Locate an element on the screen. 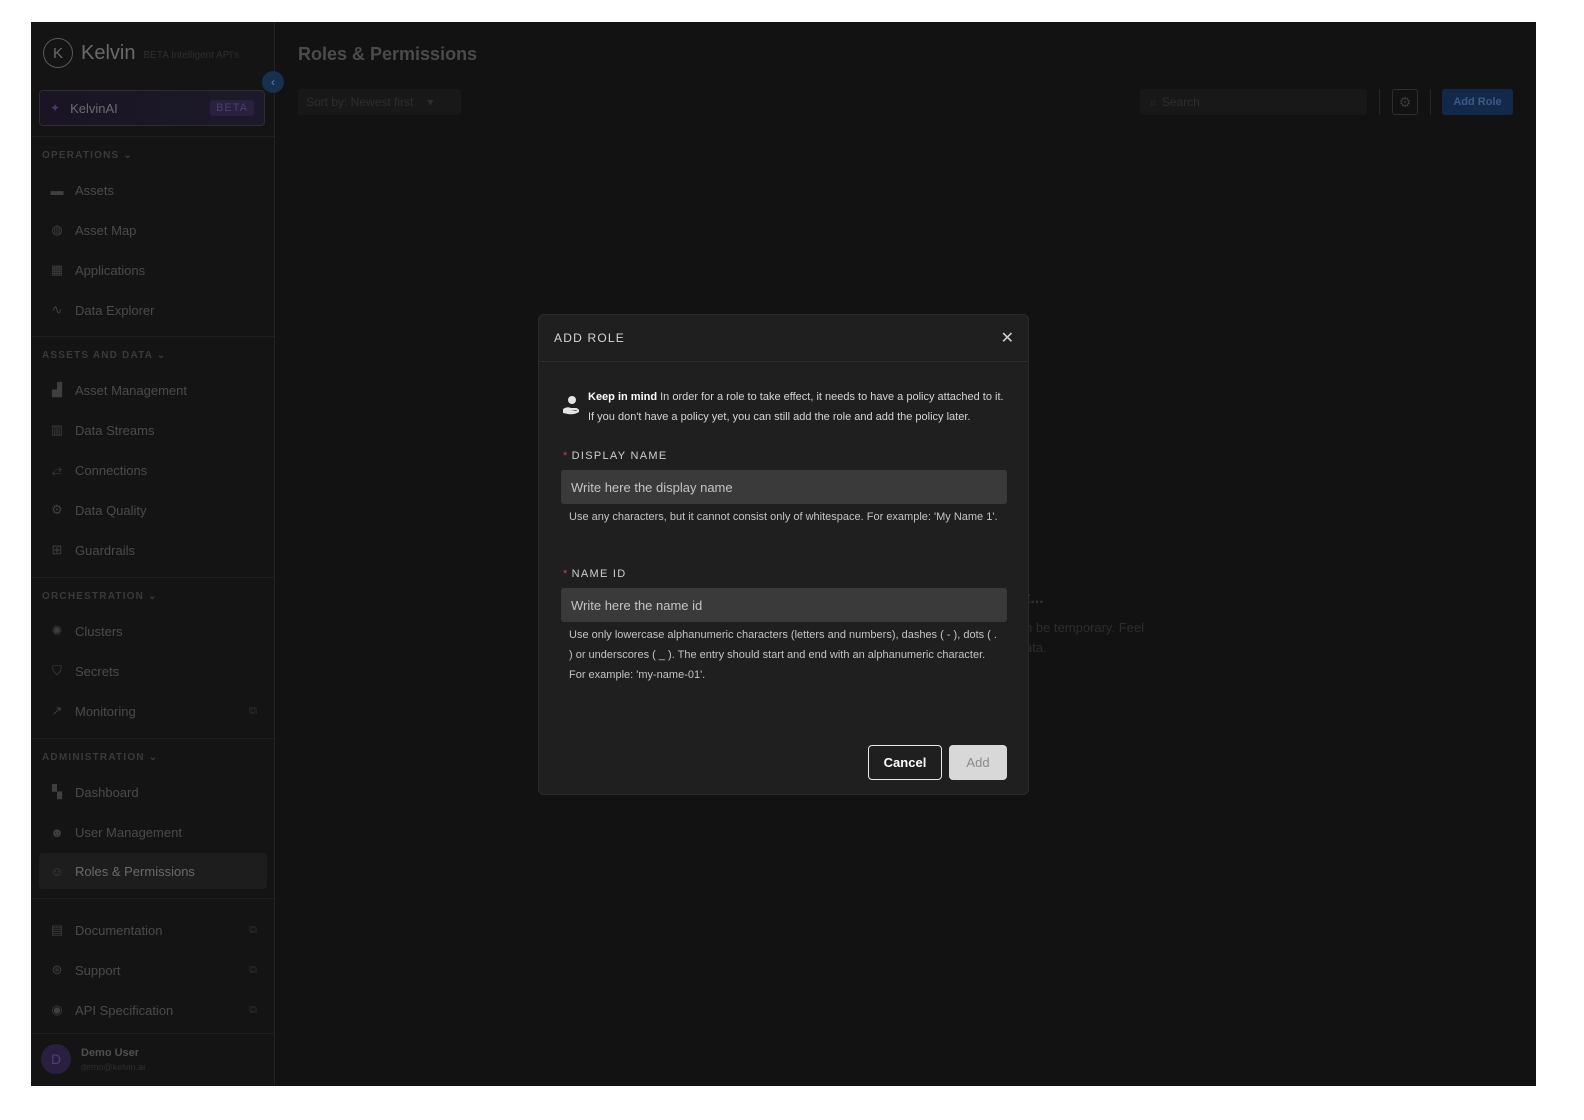  brand-tag: BETA Intelligent API's is located at coordinates (191, 55).